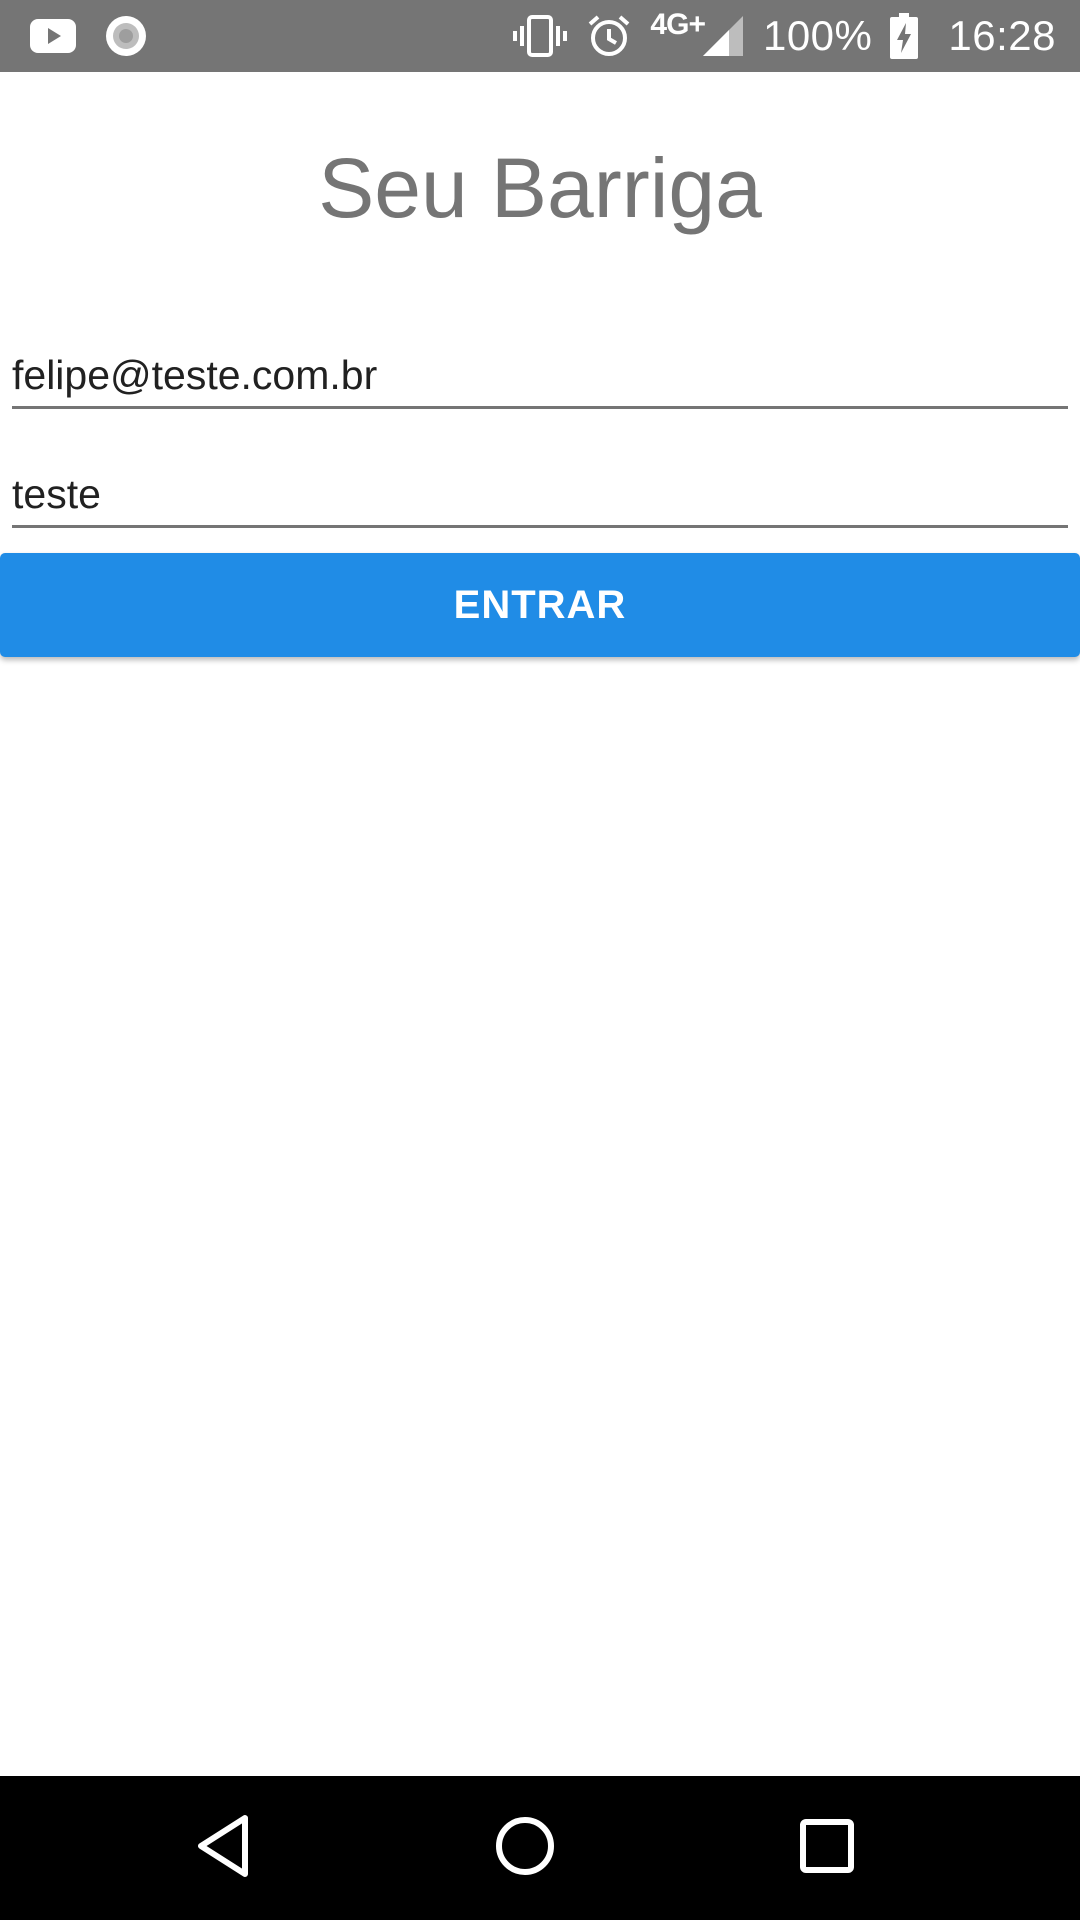 The height and width of the screenshot is (1920, 1080). I want to click on signal-icon, so click(723, 36).